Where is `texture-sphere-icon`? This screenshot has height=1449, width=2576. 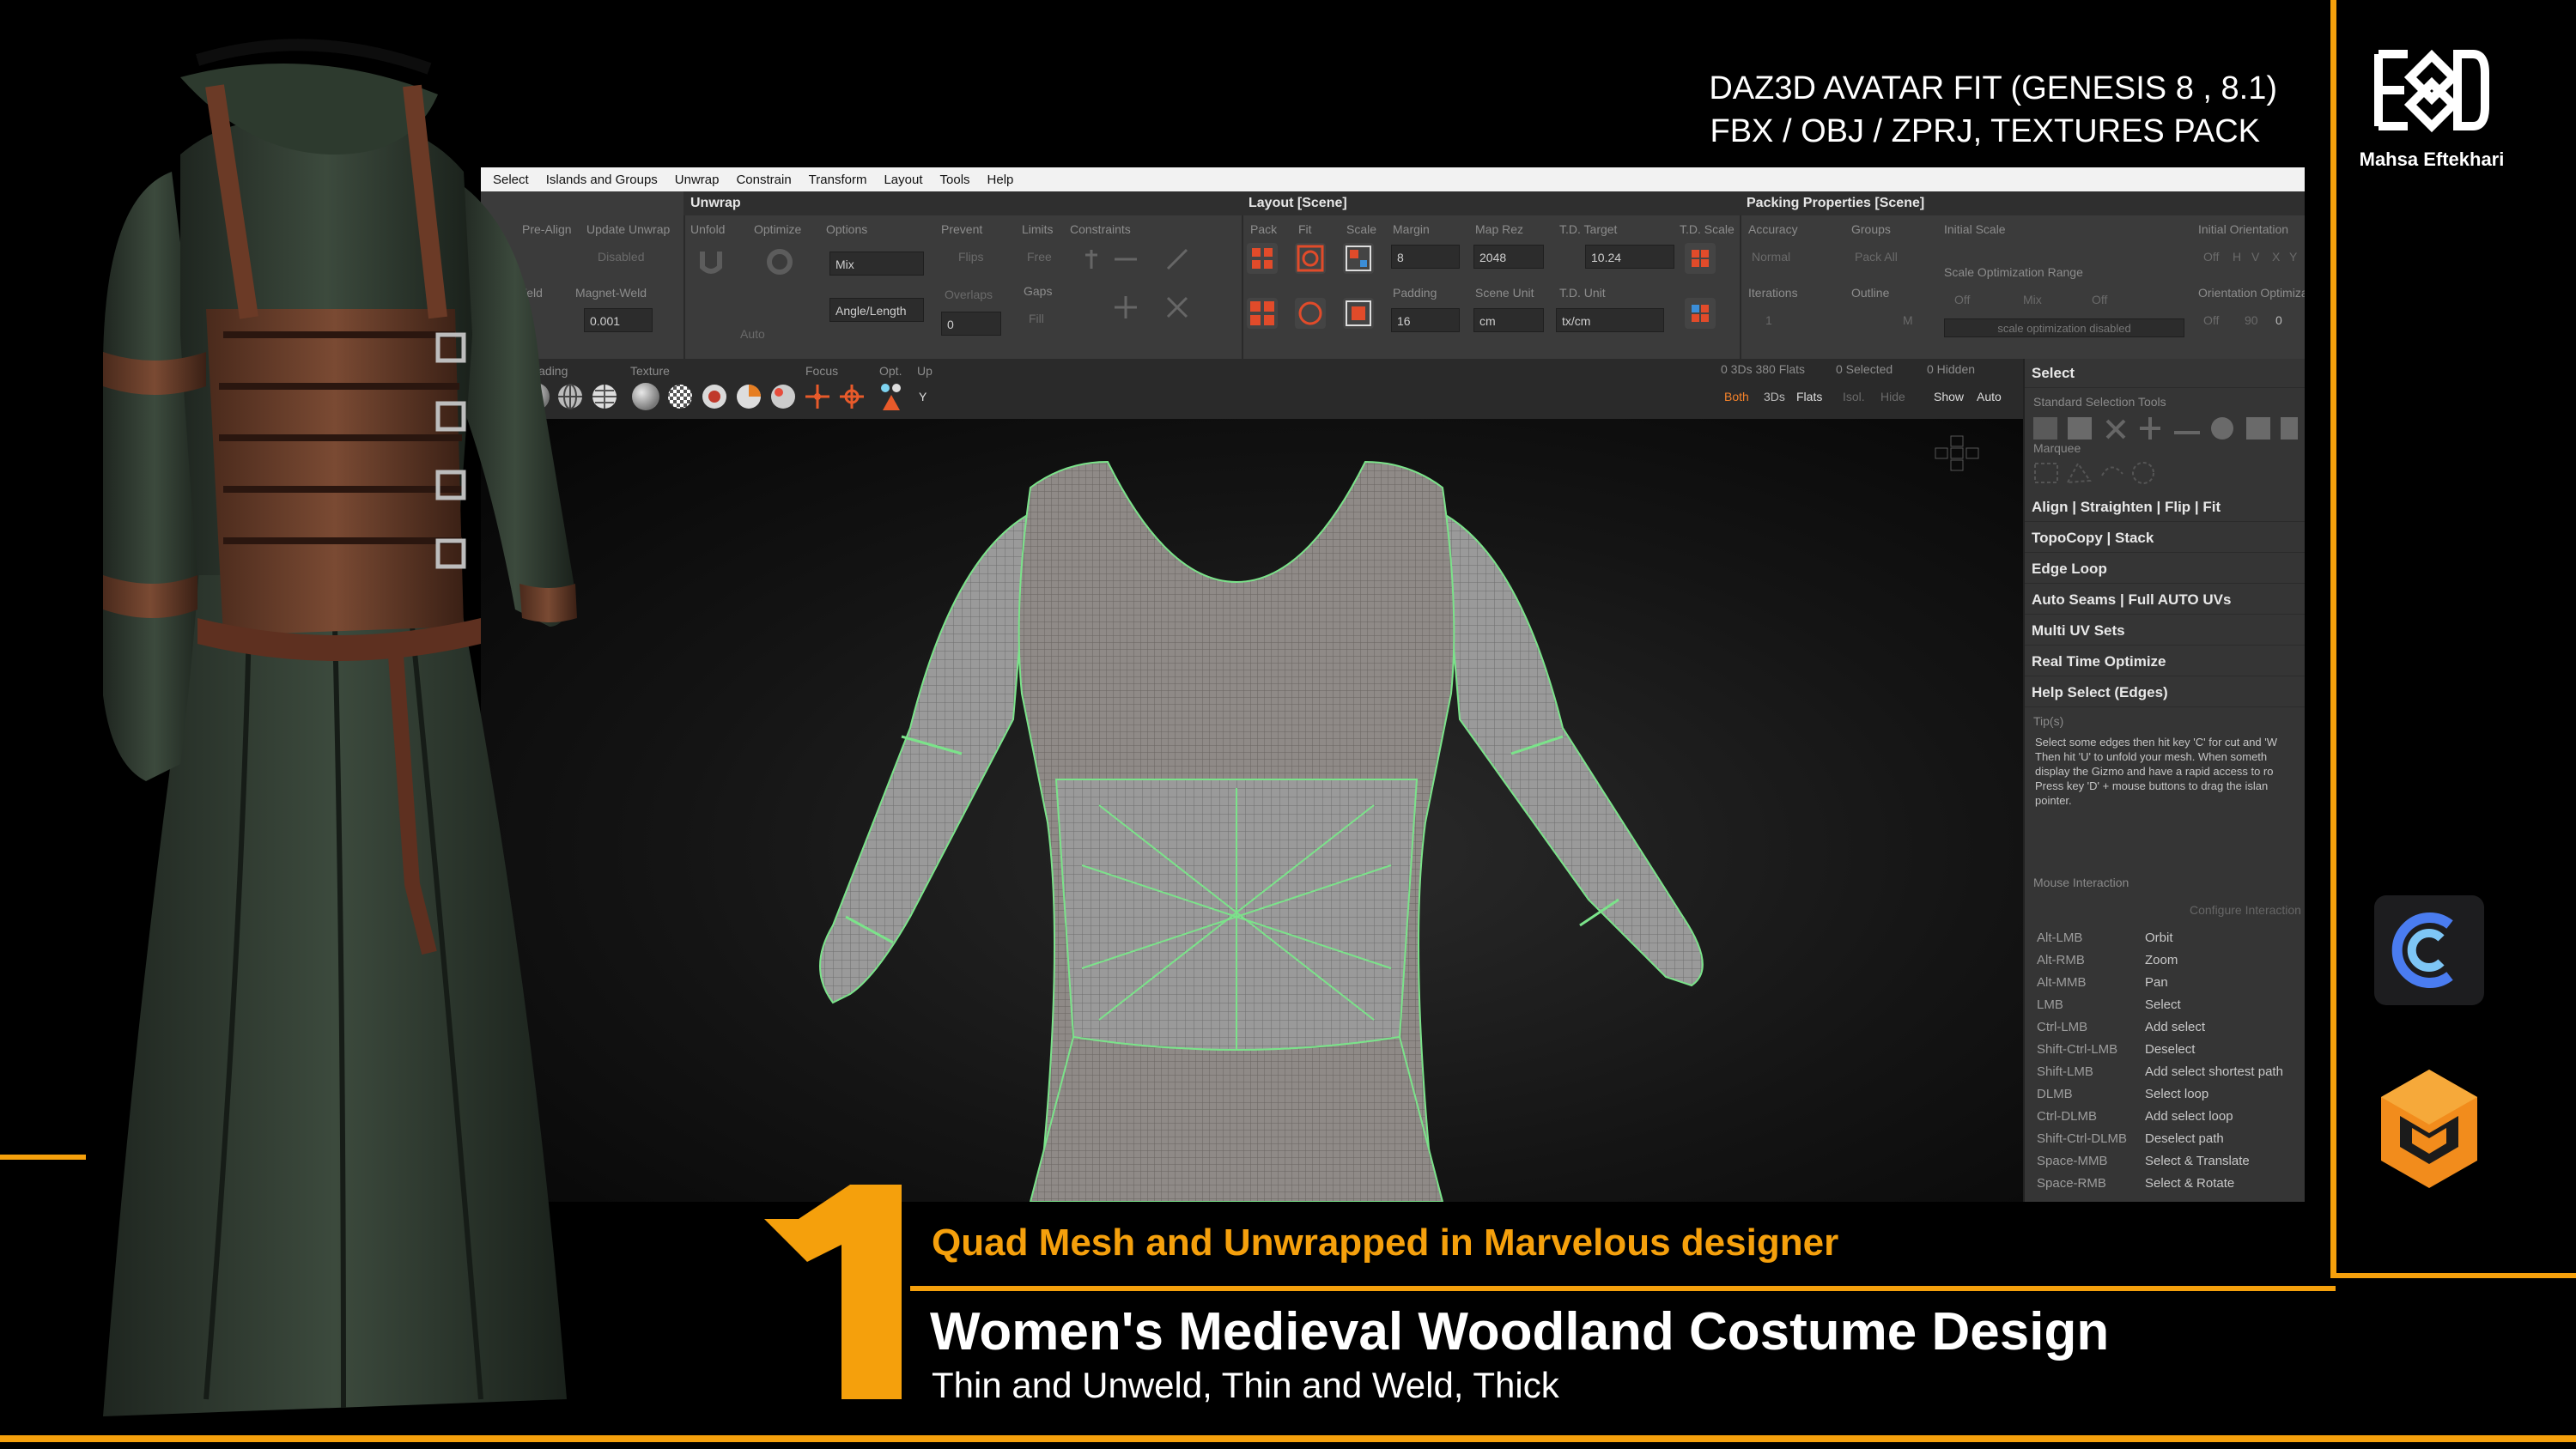 texture-sphere-icon is located at coordinates (645, 396).